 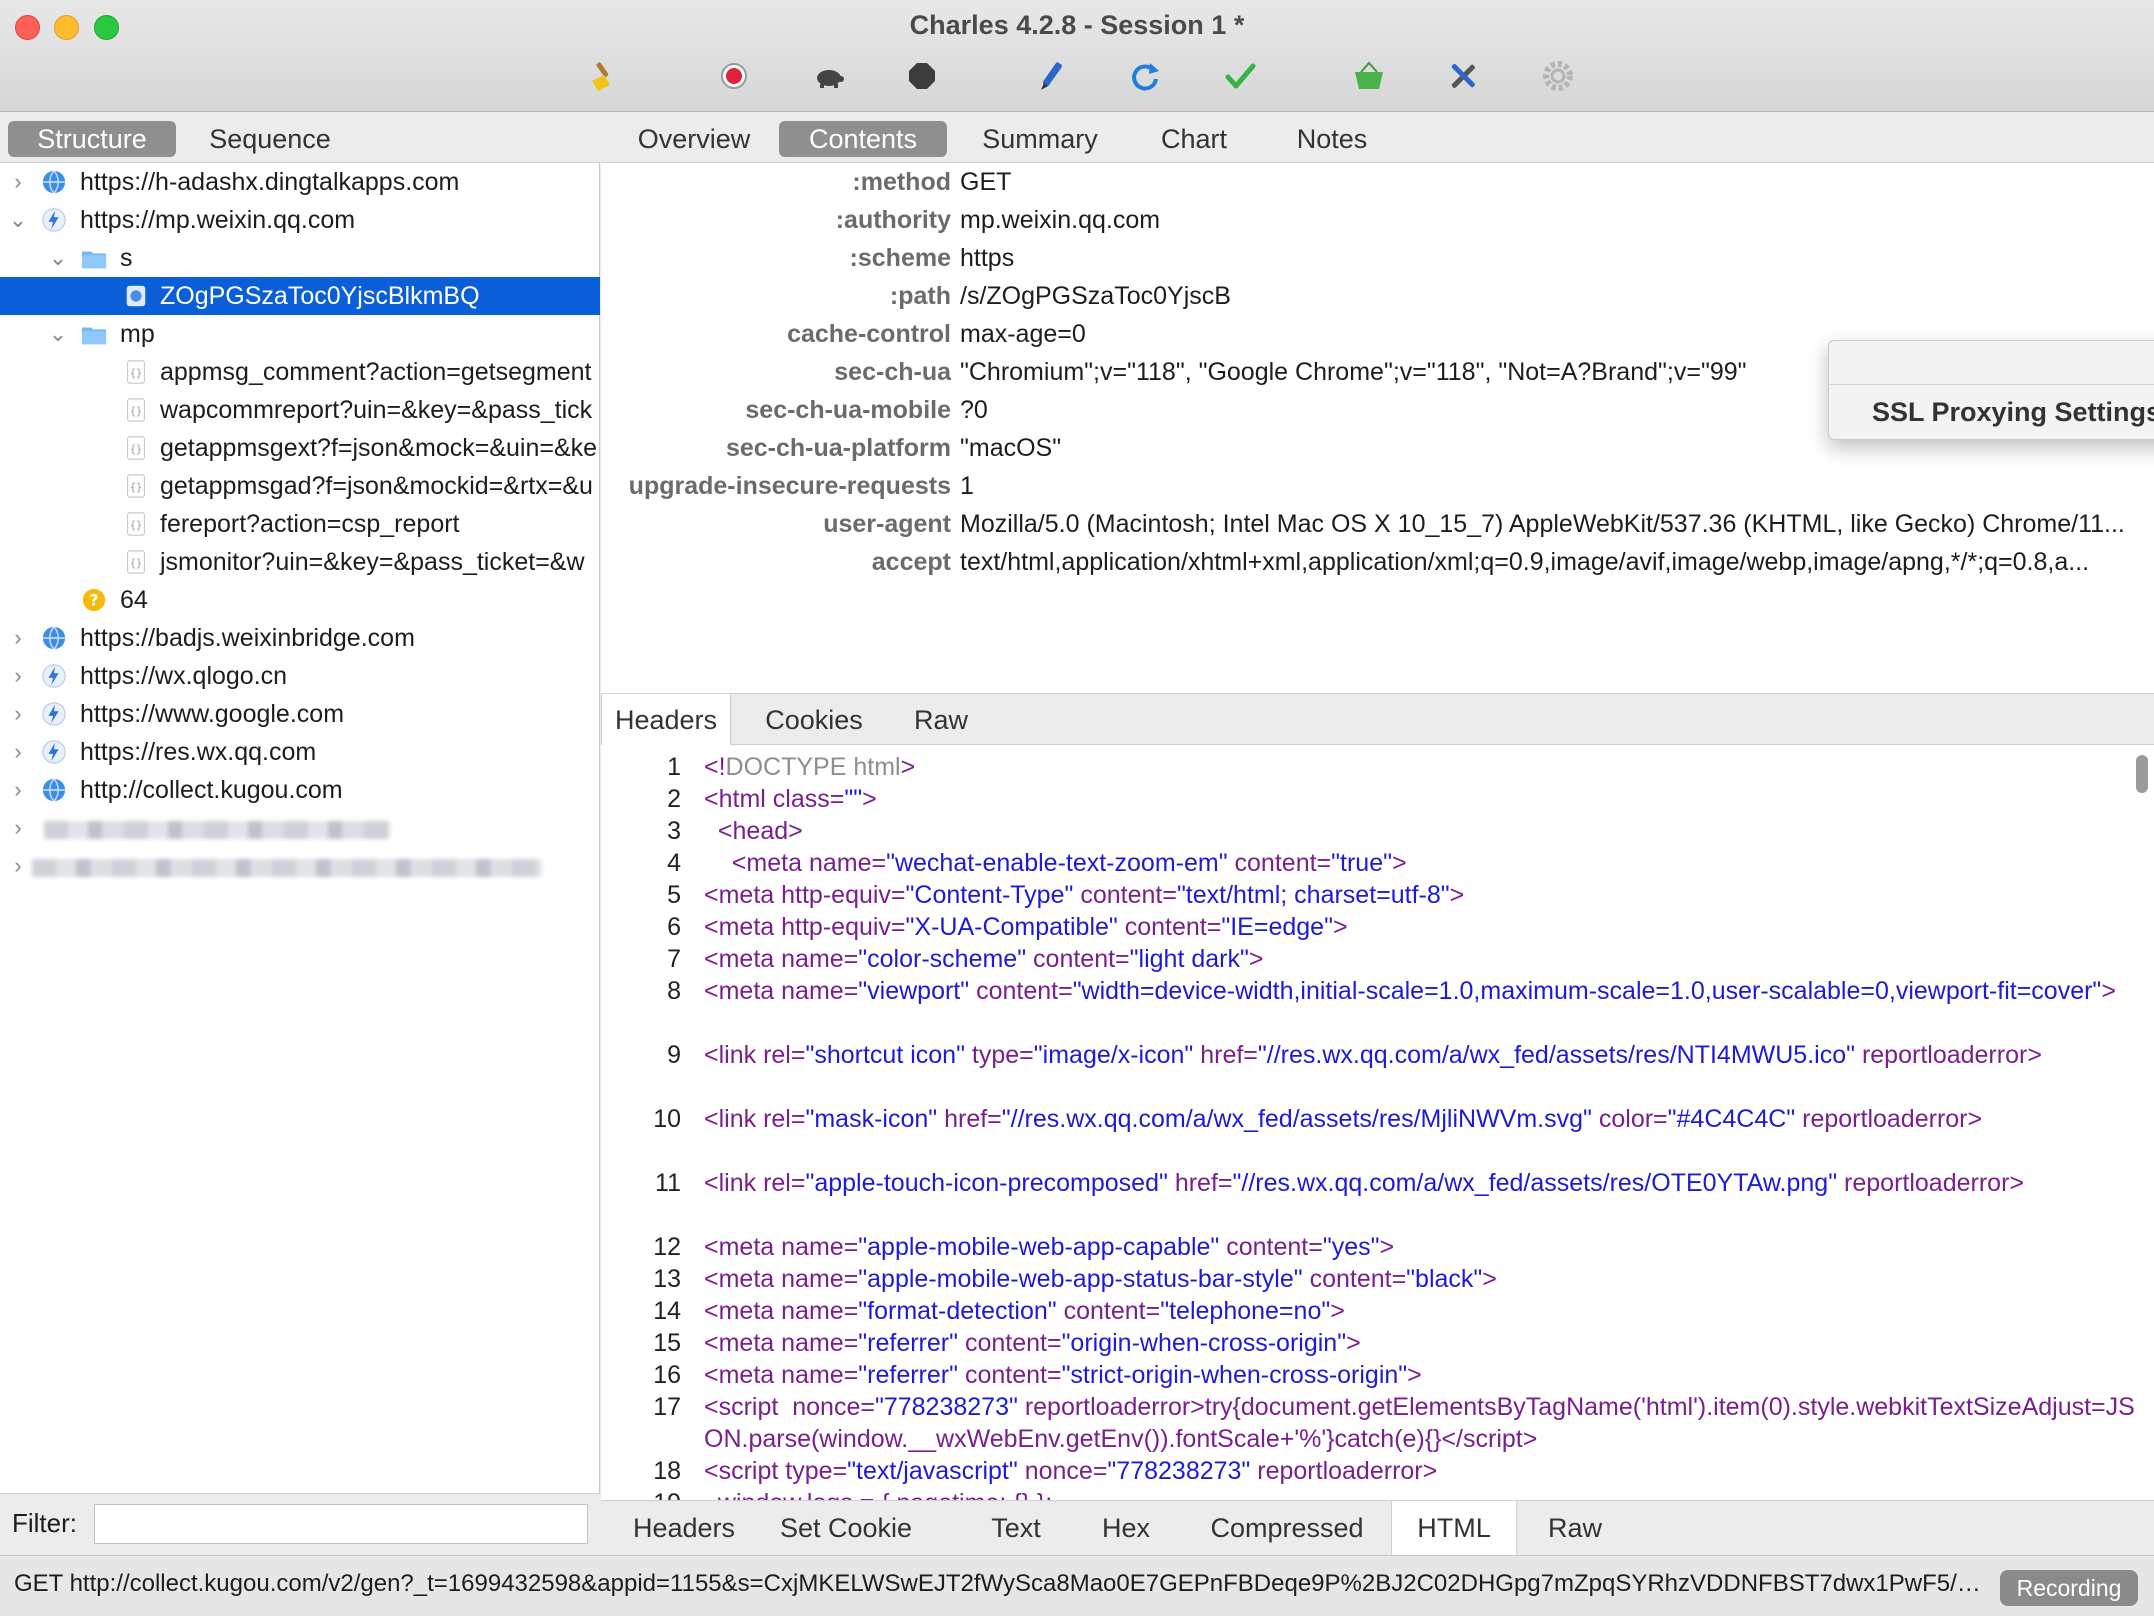 What do you see at coordinates (1377, 220) in the screenshot?
I see `header-row: :authority mp.weixin.qq.com` at bounding box center [1377, 220].